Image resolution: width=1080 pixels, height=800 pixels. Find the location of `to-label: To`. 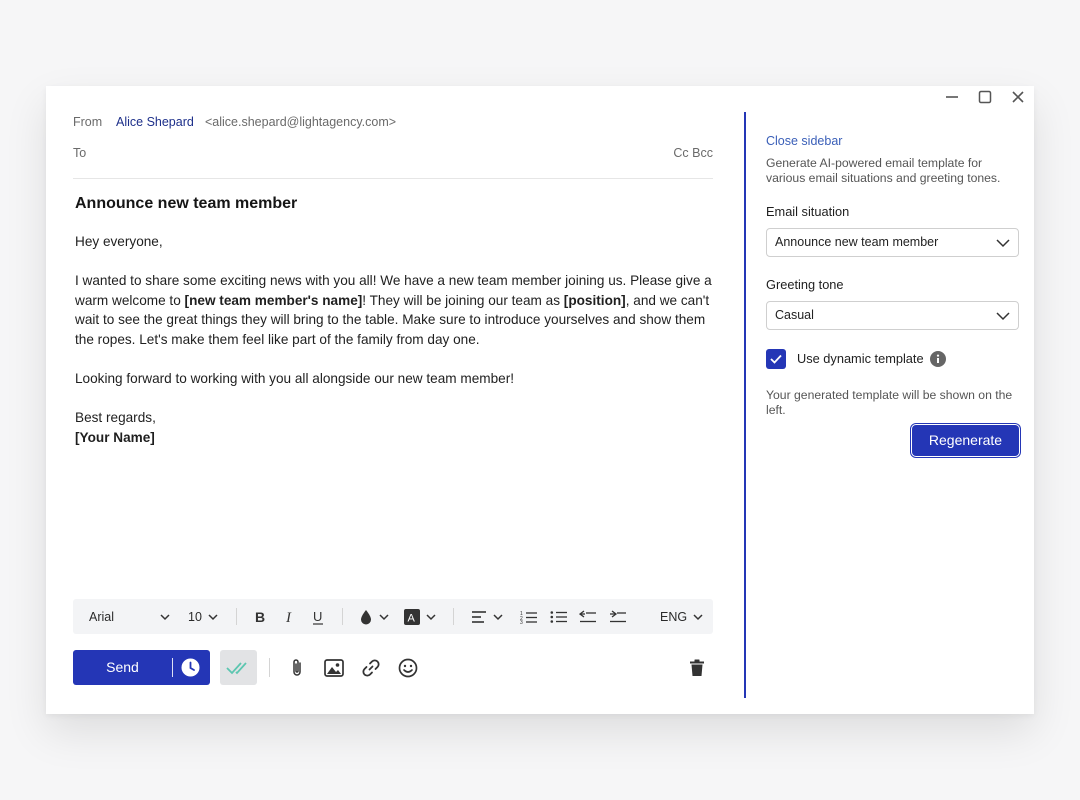

to-label: To is located at coordinates (80, 153).